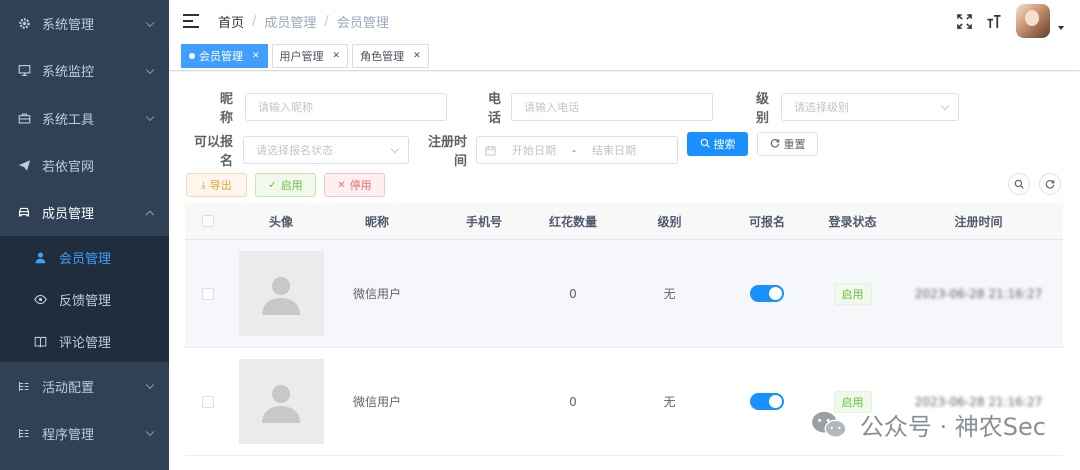 This screenshot has height=470, width=1080. Describe the element at coordinates (191, 21) in the screenshot. I see `hamburger-icon` at that location.